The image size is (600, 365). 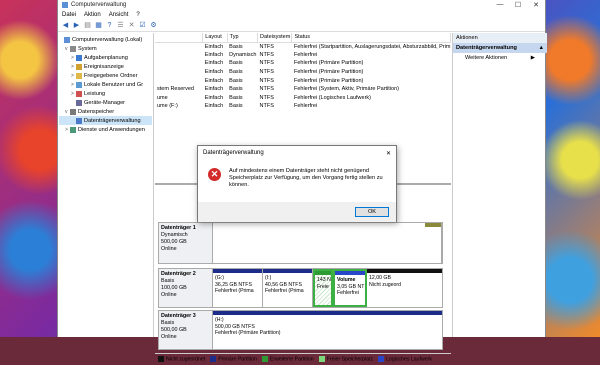 What do you see at coordinates (87, 25) in the screenshot?
I see `up-folder-icon: ▤` at bounding box center [87, 25].